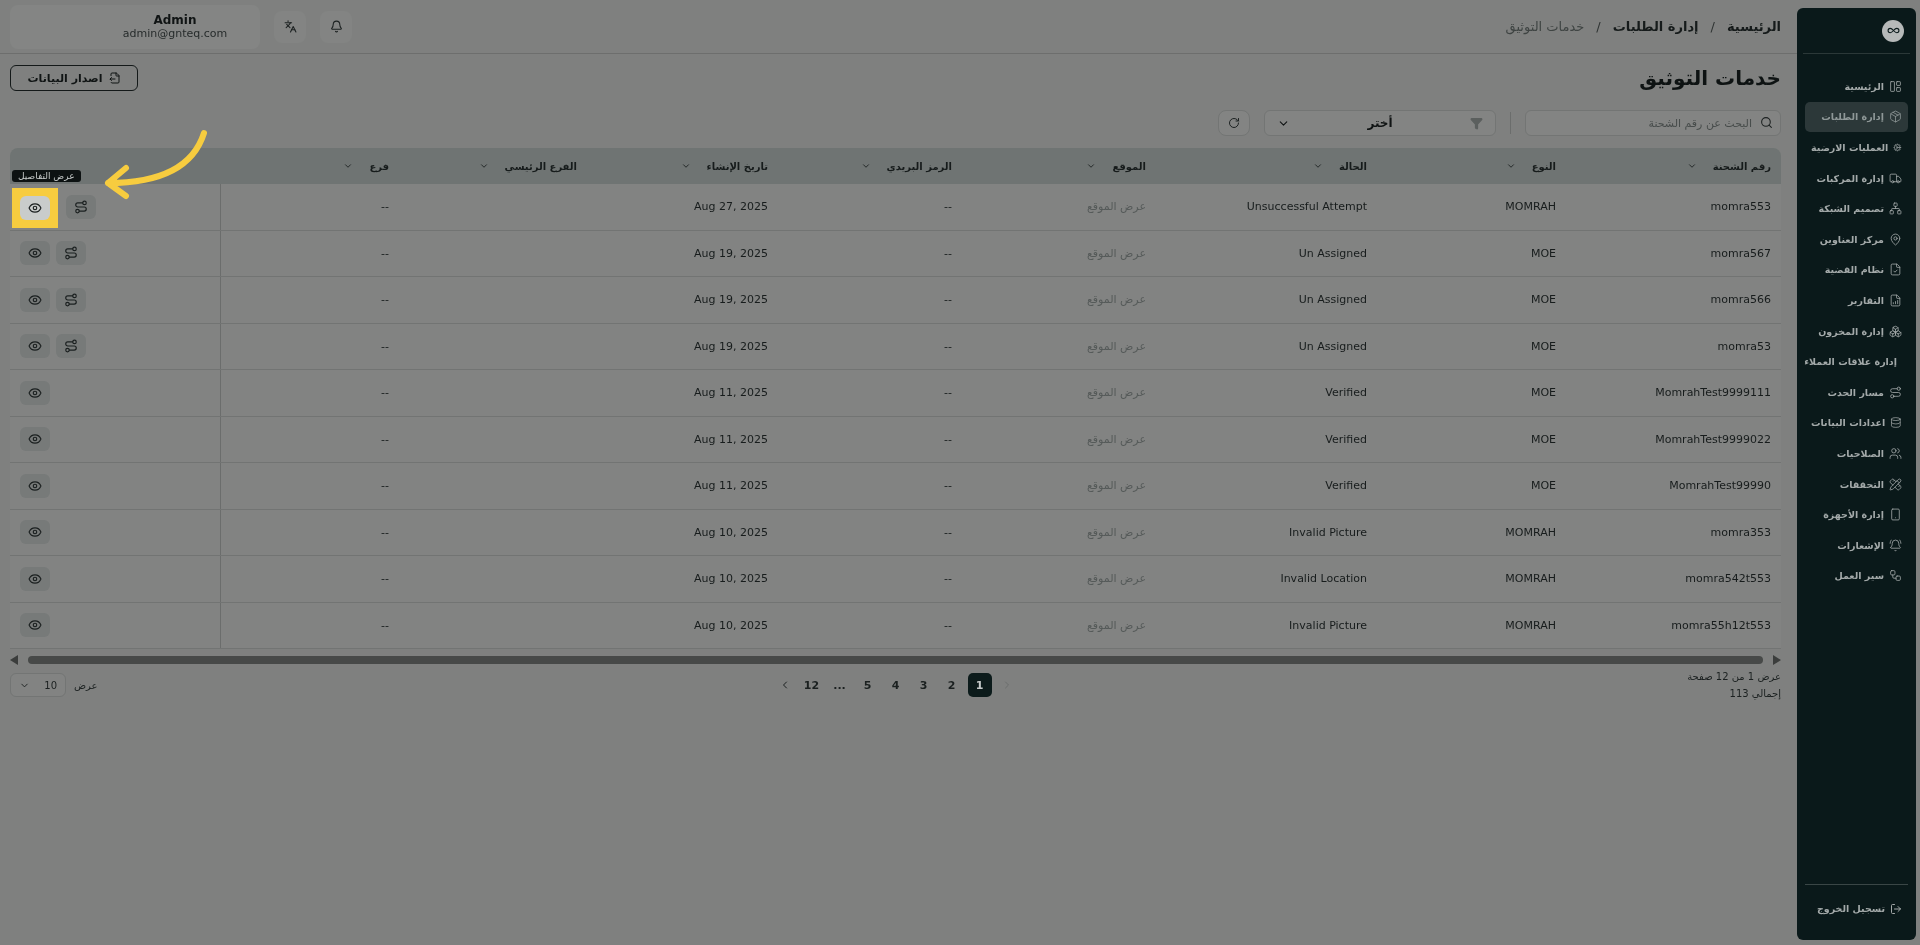  Describe the element at coordinates (1740, 253) in the screenshot. I see `table-cell-text: momra567` at that location.